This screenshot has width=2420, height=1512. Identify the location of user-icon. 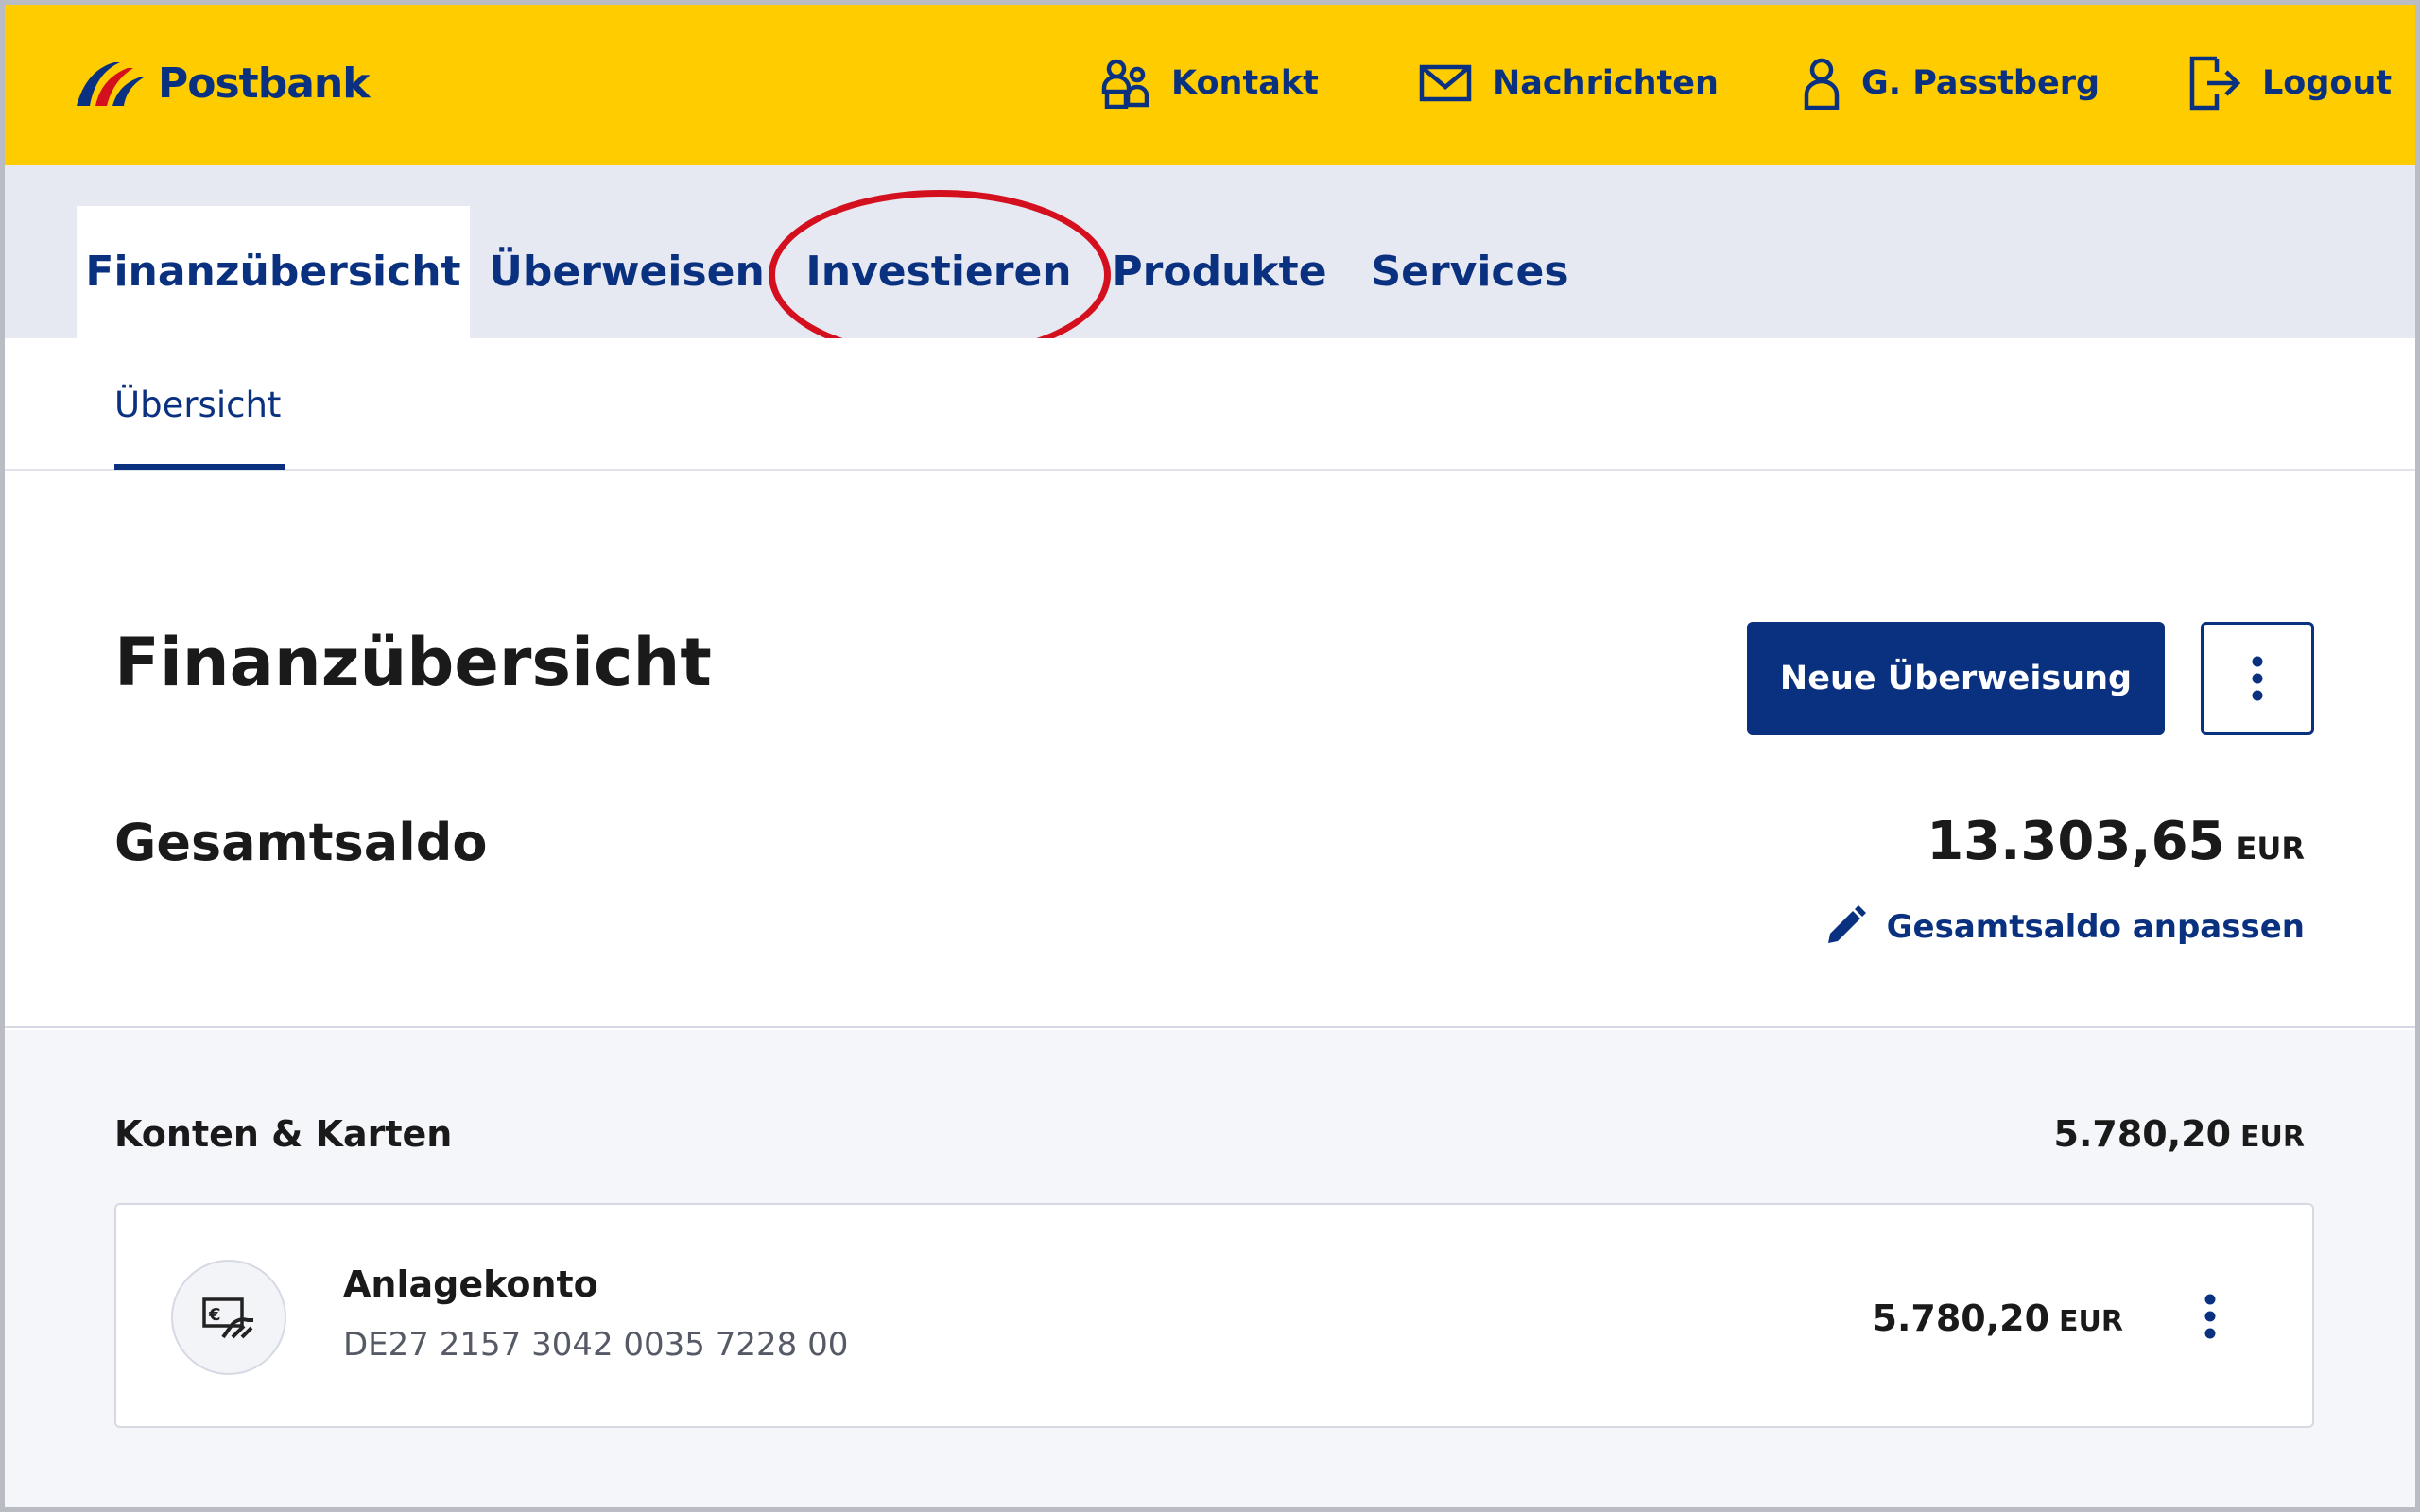
(1822, 84).